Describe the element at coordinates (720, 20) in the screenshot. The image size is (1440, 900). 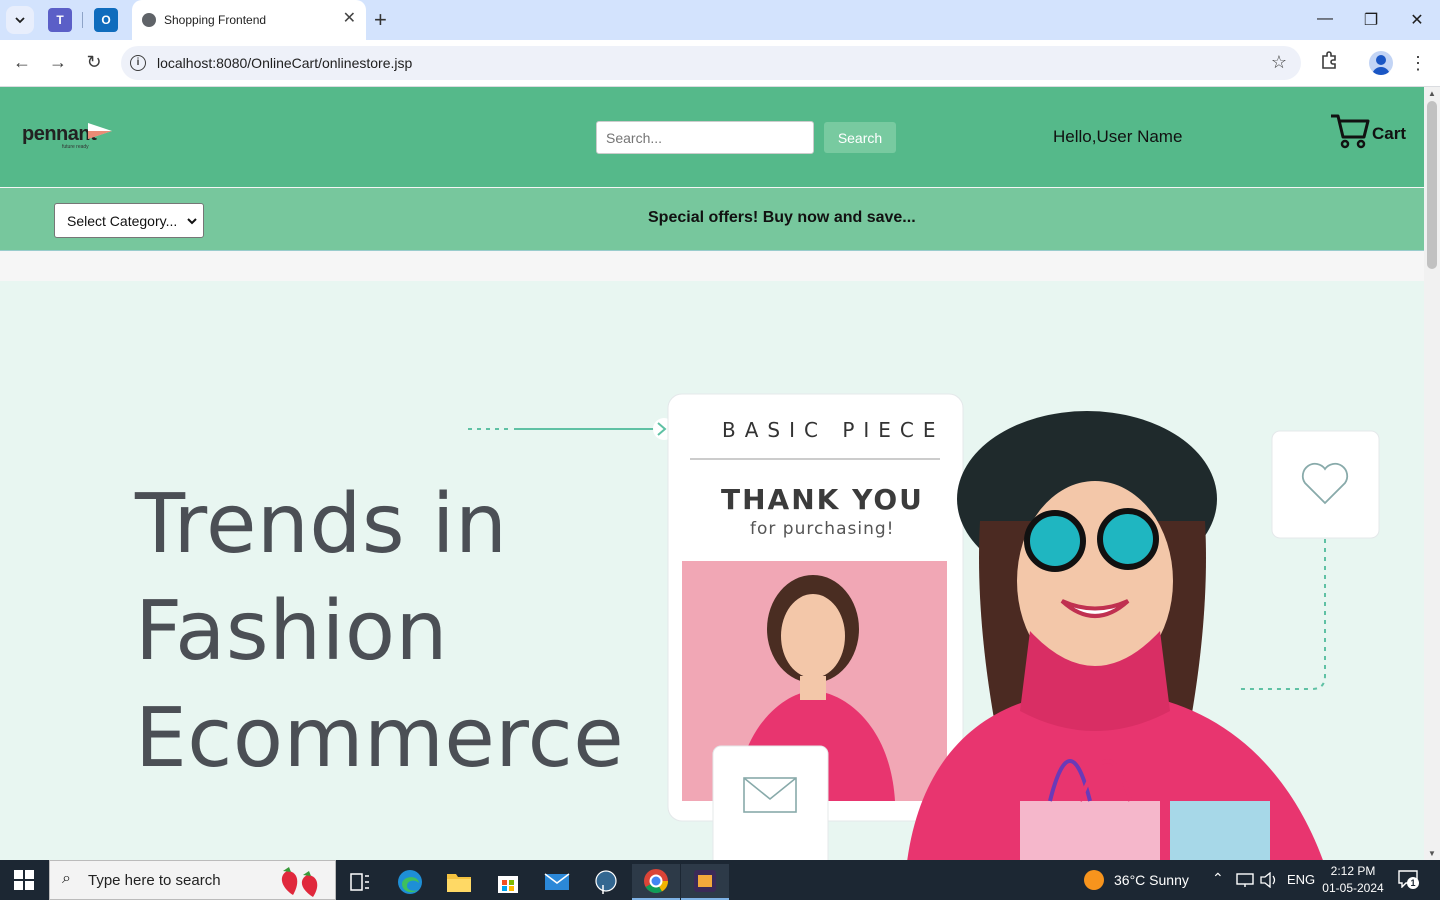
I see `browser-tabstrip: T O Shopping Frontend ✕ + — ❐ ✕` at that location.